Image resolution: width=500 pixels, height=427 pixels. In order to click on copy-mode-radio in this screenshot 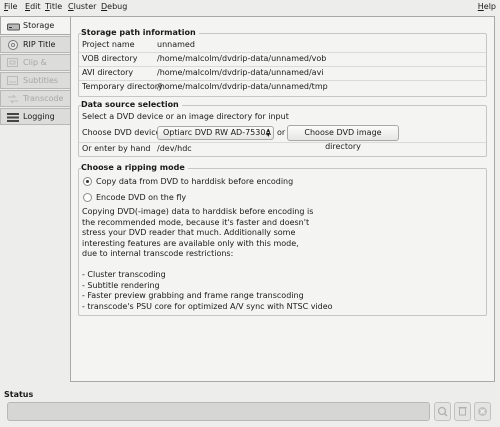, I will do `click(87, 181)`.